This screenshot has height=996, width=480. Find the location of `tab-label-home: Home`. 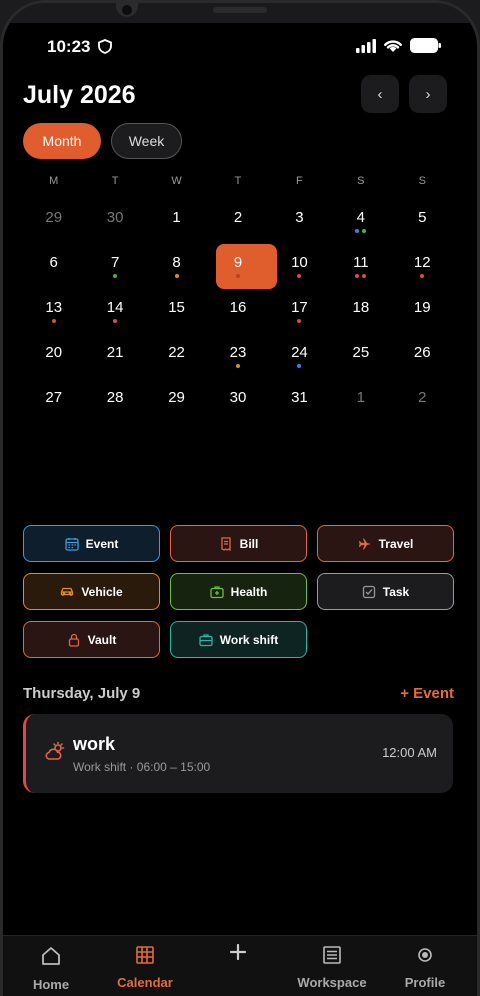

tab-label-home: Home is located at coordinates (51, 984).